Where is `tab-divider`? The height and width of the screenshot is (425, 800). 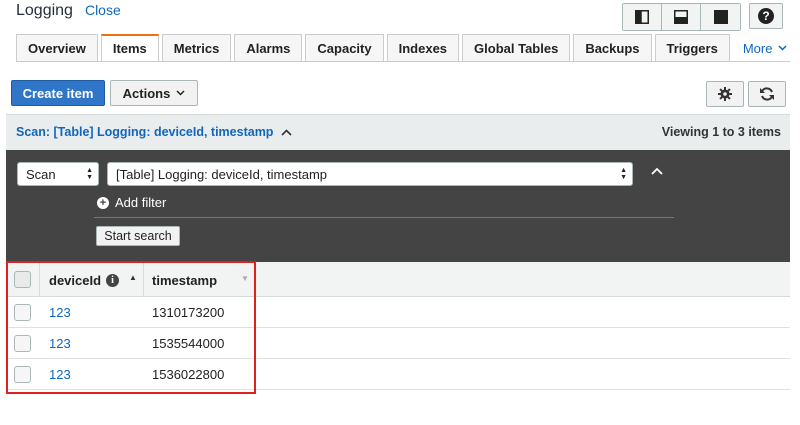 tab-divider is located at coordinates (403, 61).